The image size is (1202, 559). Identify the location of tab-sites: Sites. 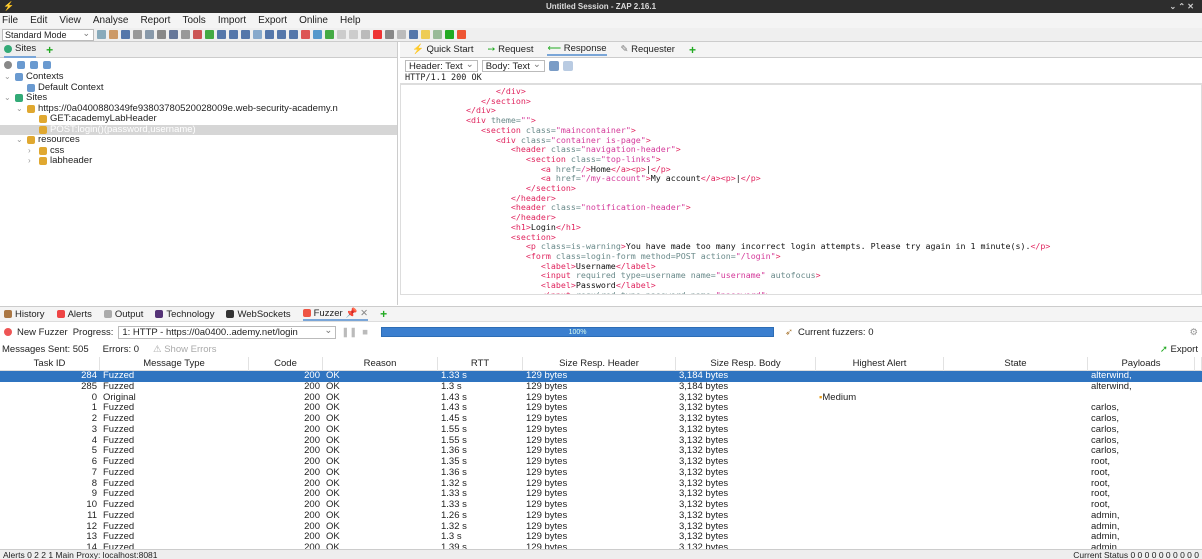
(20, 50).